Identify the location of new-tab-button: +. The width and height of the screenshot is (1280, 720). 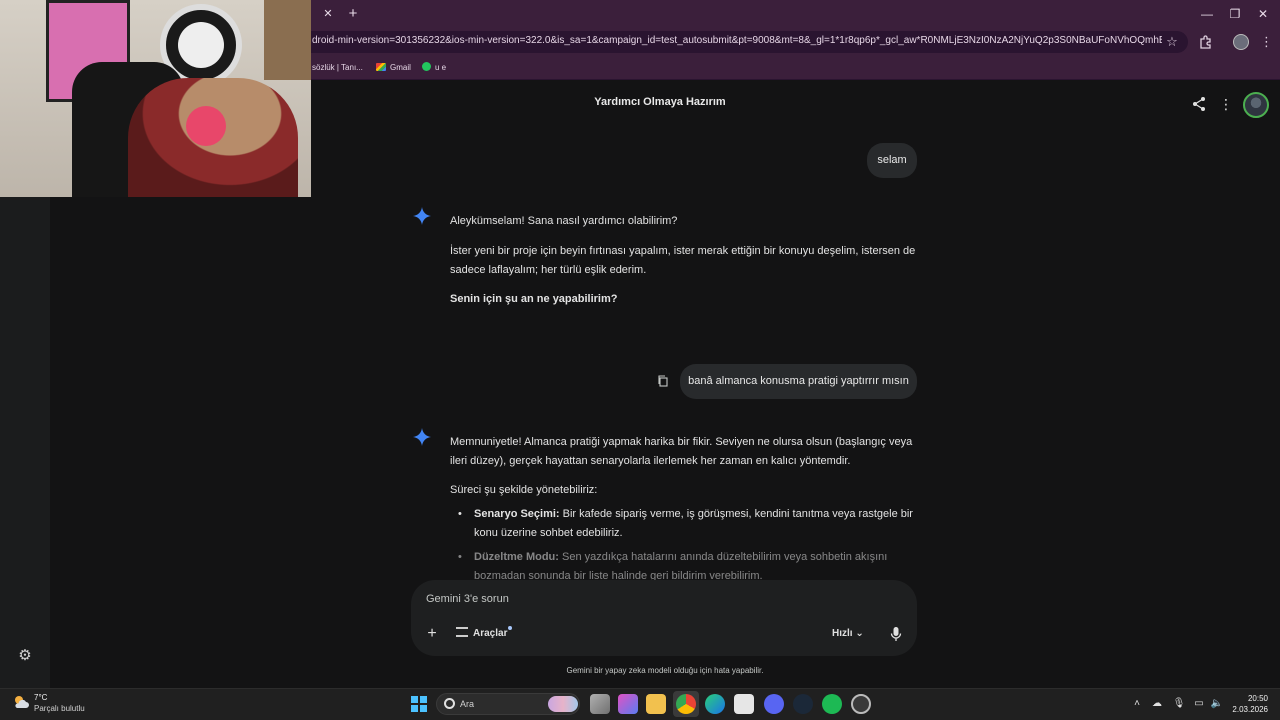
(353, 14).